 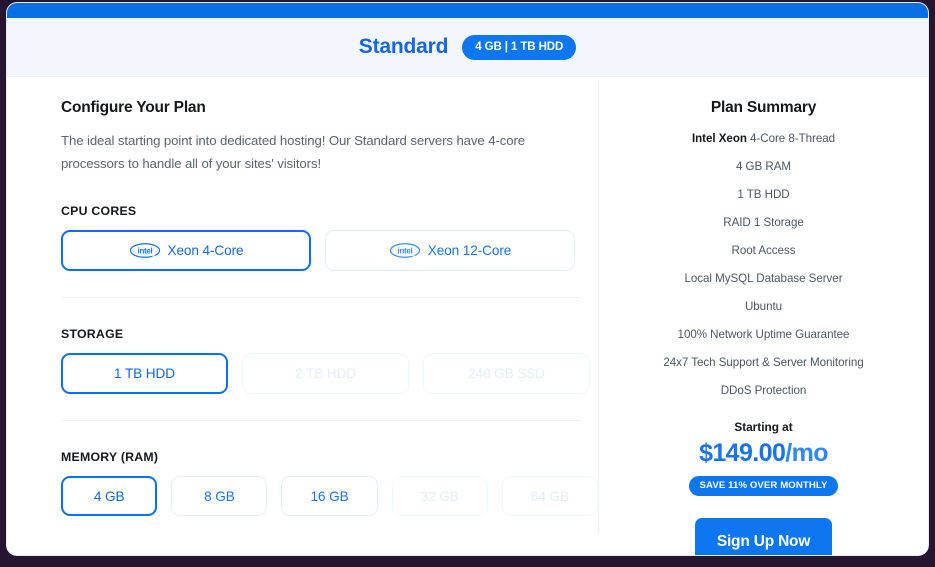 I want to click on memory-options: 4 GB 8 GB 16 GB 32 GB 64 GB, so click(x=329, y=496).